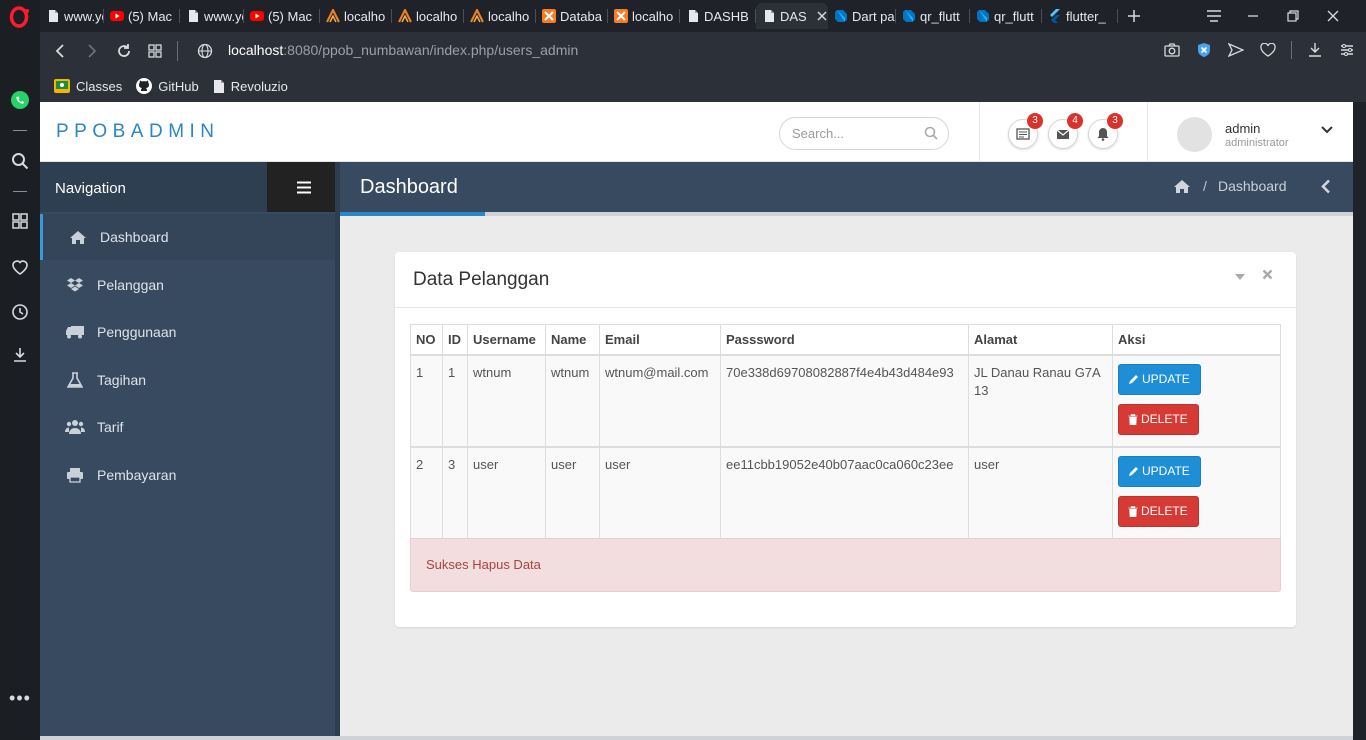 This screenshot has width=1366, height=740. I want to click on chevron-left-icon, so click(1325, 186).